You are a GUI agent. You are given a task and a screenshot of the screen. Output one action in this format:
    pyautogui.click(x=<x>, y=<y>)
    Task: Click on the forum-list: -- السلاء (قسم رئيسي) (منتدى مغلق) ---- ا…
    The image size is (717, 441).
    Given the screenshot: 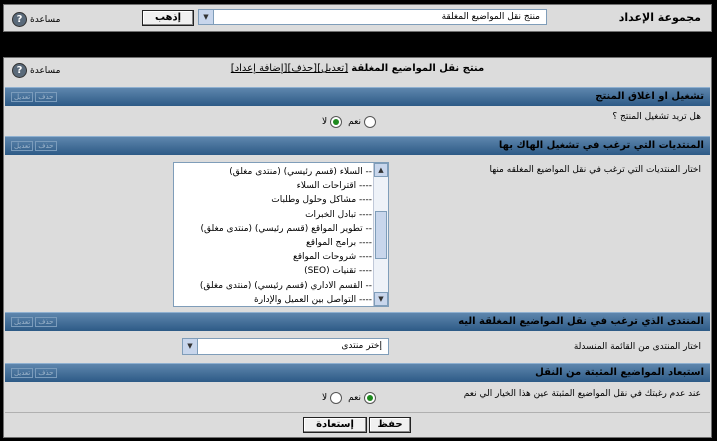 What is the action you would take?
    pyautogui.click(x=274, y=235)
    